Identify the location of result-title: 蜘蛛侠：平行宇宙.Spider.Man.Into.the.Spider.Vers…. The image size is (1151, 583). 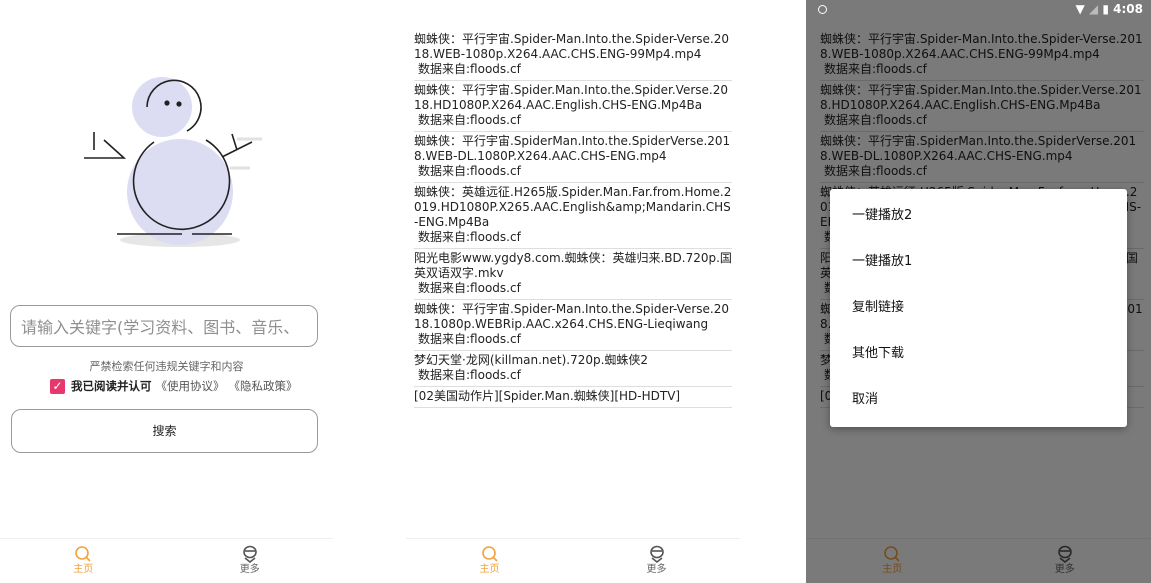
(571, 97).